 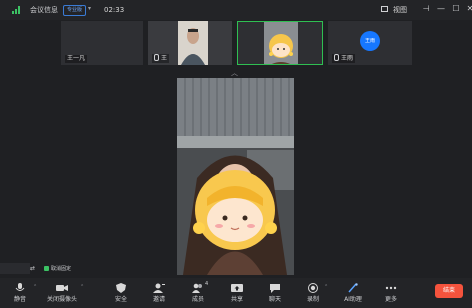 I want to click on maximize-icon: ☐, so click(x=456, y=9).